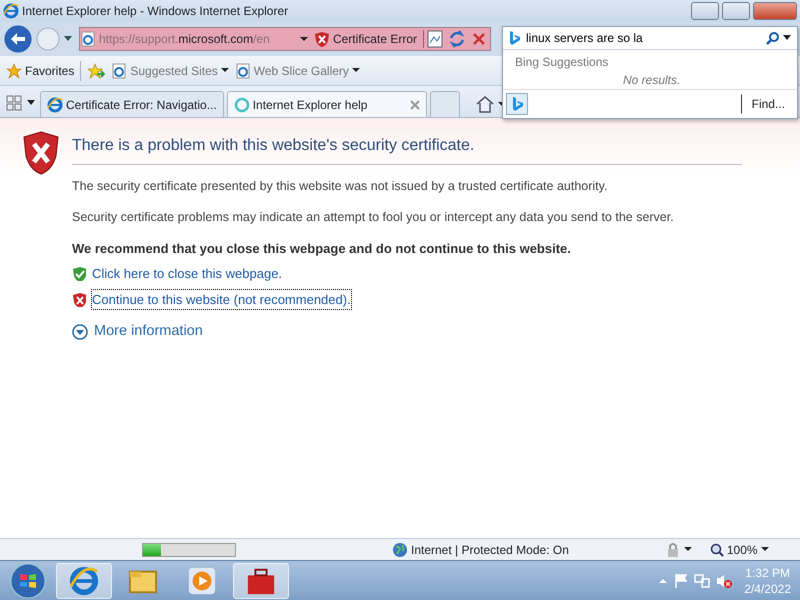  Describe the element at coordinates (705, 11) in the screenshot. I see `minimize-button` at that location.